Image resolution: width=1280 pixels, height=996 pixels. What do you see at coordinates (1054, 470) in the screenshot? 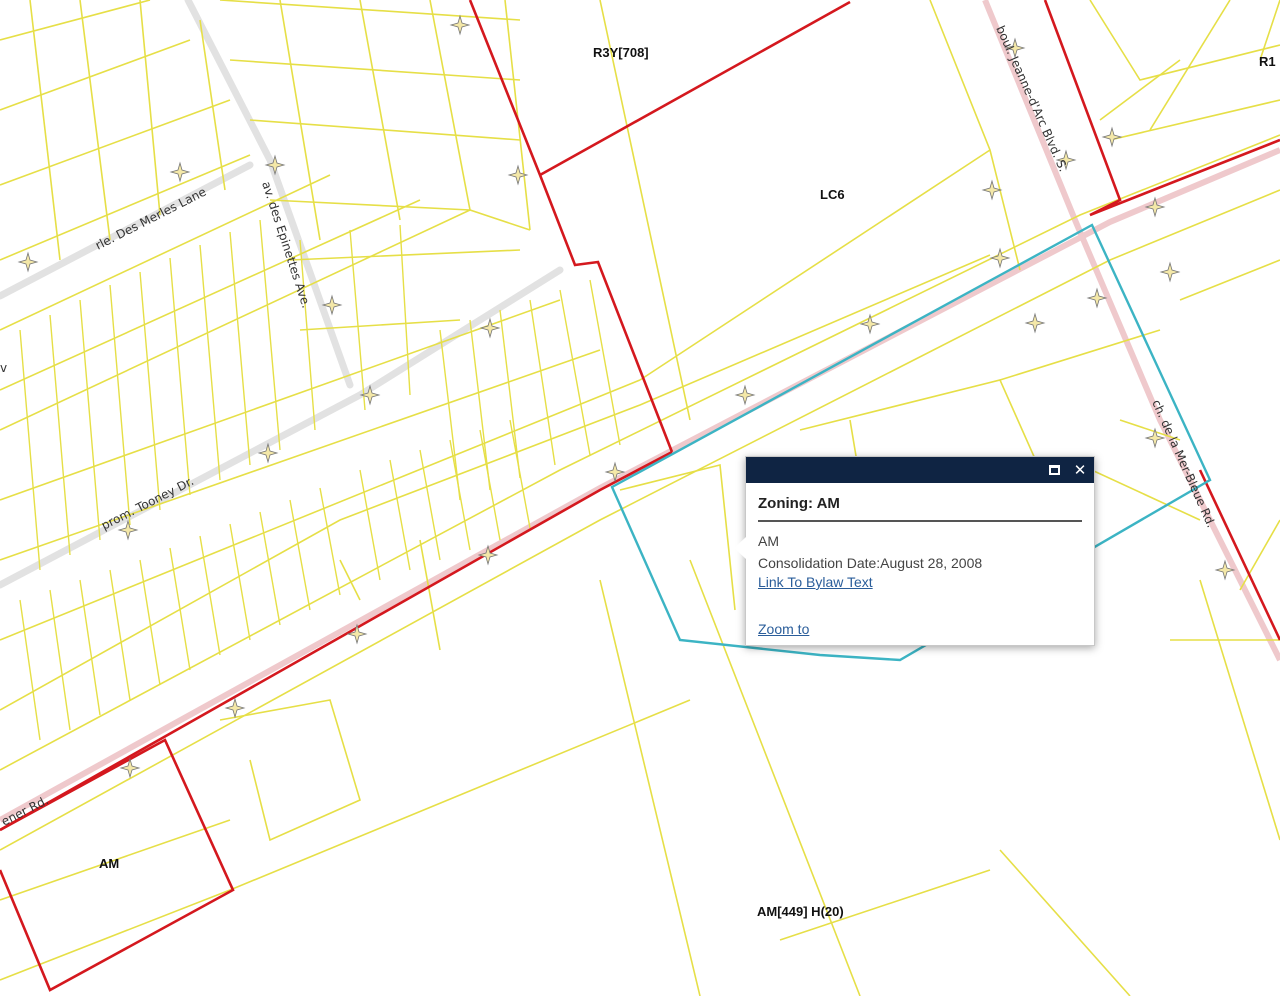
I see `maximize-icon` at bounding box center [1054, 470].